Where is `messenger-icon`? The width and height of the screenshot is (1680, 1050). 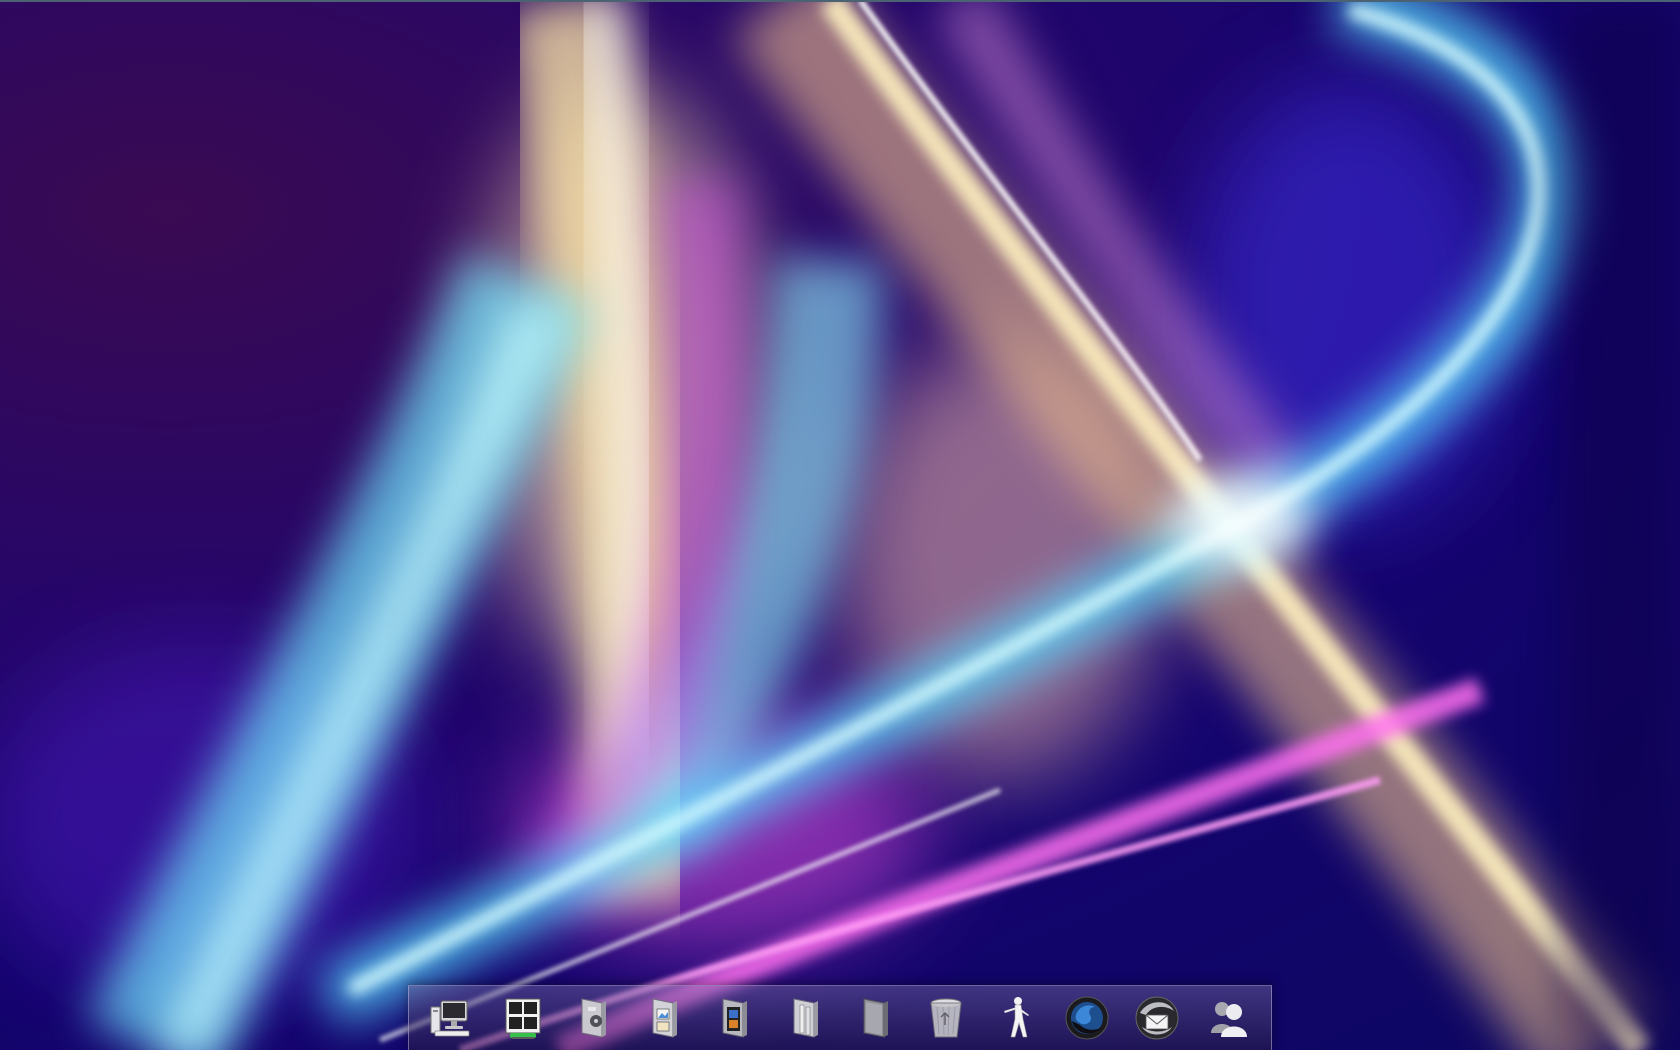 messenger-icon is located at coordinates (1228, 1019).